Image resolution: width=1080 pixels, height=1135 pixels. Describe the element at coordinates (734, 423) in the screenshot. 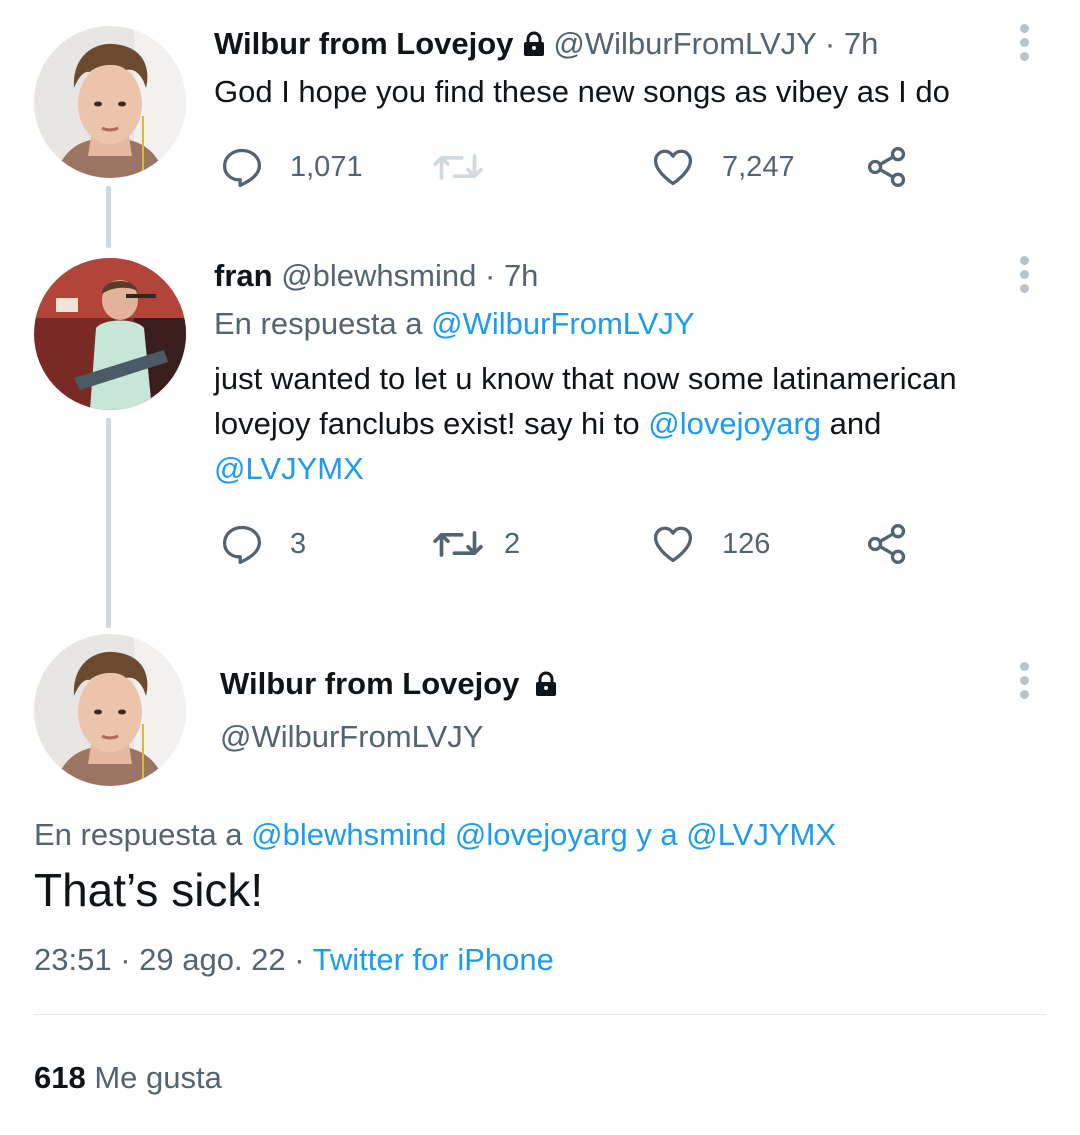

I see `mention-link: @lovejoyarg` at that location.